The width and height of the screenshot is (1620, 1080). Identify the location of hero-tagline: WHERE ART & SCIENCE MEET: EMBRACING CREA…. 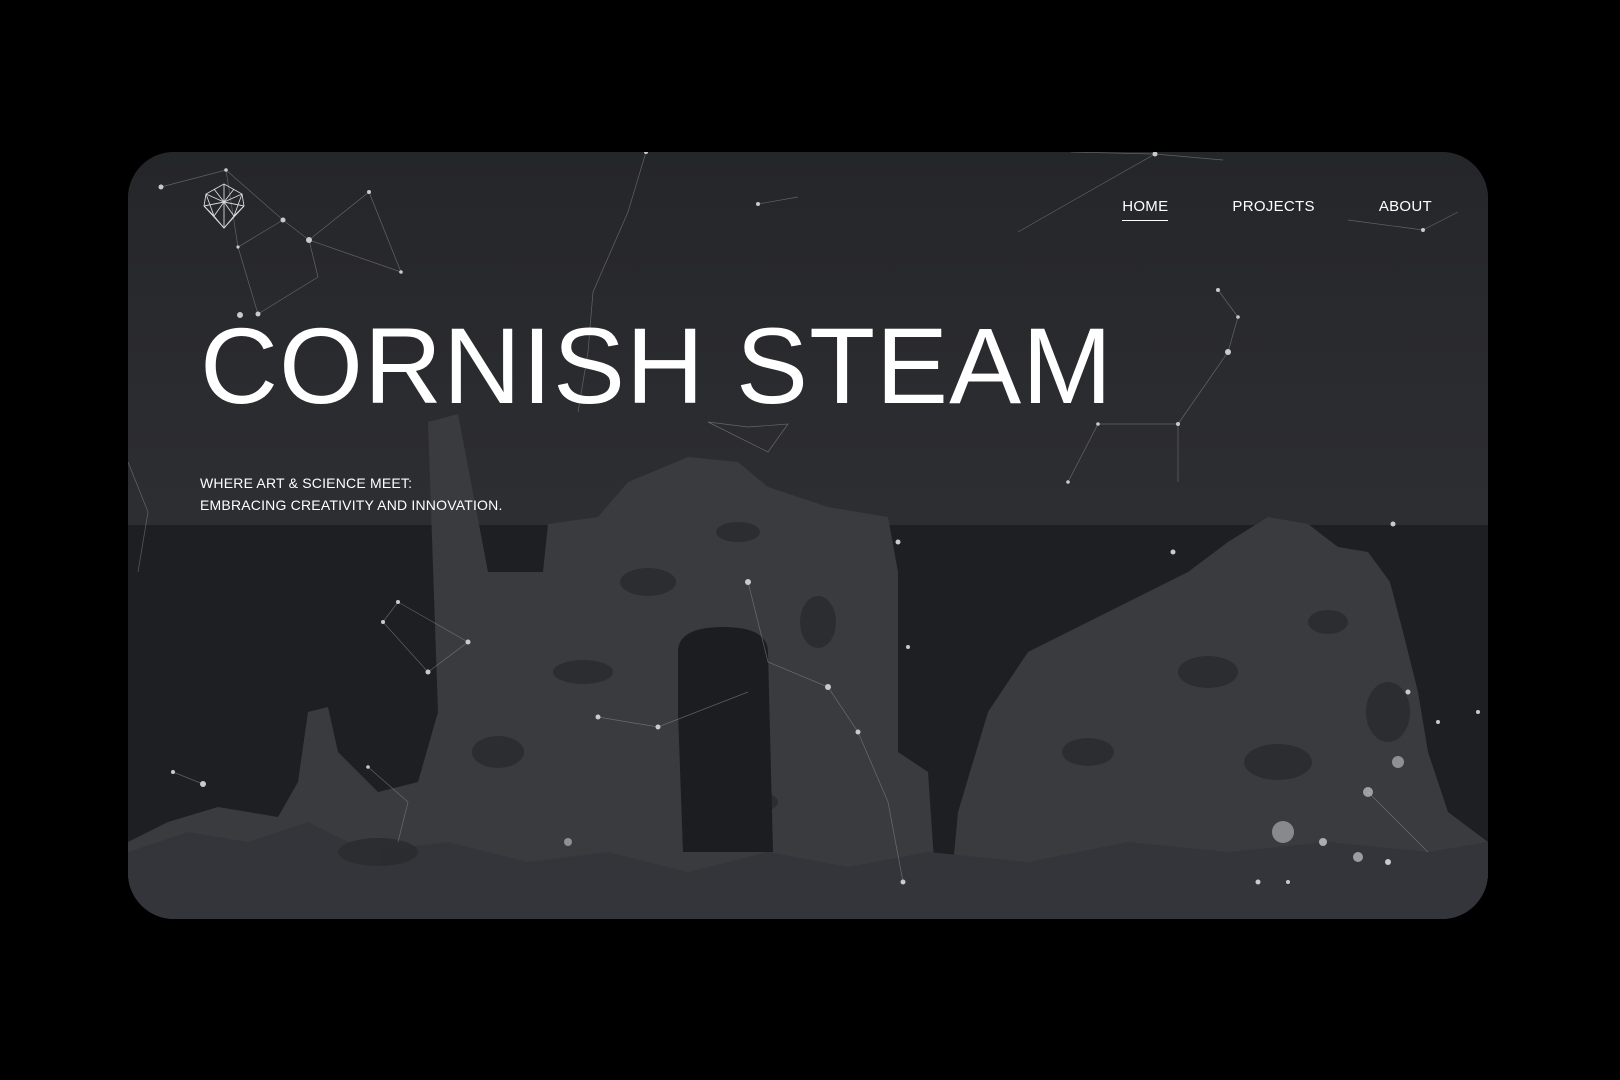
(351, 494).